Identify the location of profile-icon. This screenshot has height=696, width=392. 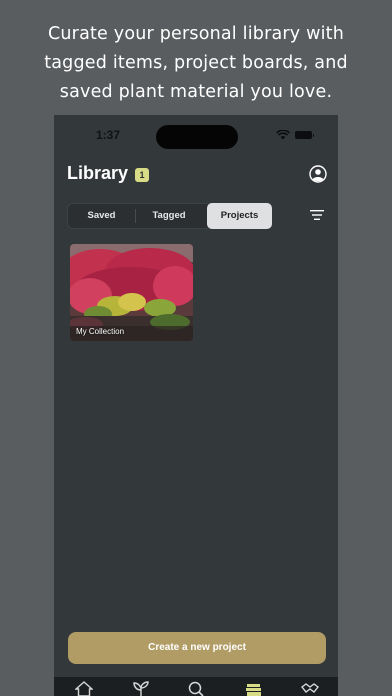
(318, 174).